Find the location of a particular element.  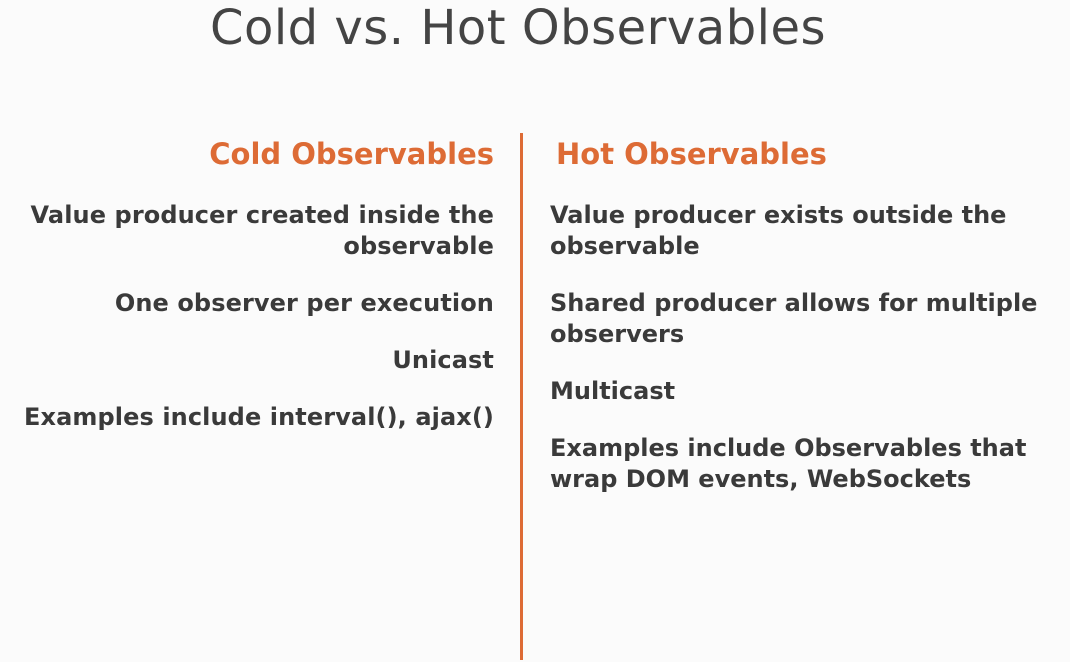

cold-item-examples: Examples include interval(), ajax() is located at coordinates (259, 417).